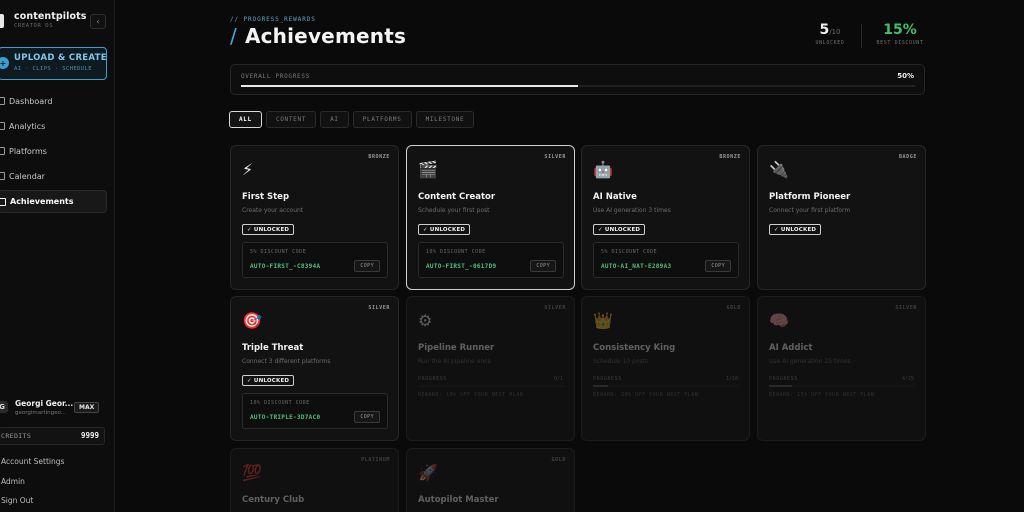 This screenshot has height=512, width=1024. Describe the element at coordinates (810, 210) in the screenshot. I see `achievement-description: Connect your first platform` at that location.